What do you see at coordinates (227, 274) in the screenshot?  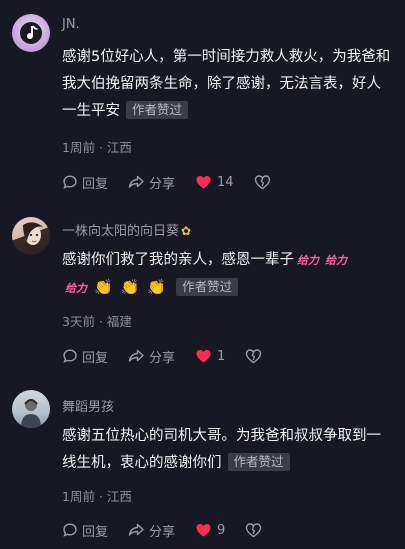 I see `comment-text: 感谢你们救了我的亲人，感恩一辈子 给力 给力 给力 👏 👏 👏 作者赞过` at bounding box center [227, 274].